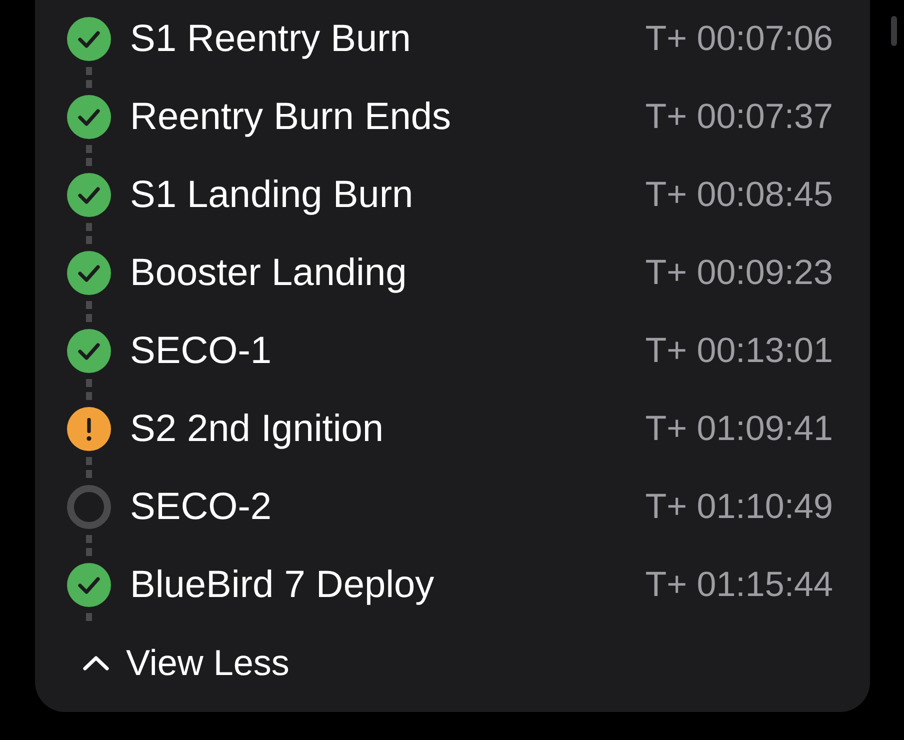 The width and height of the screenshot is (904, 740). I want to click on event-time: T+ 00:08:45, so click(739, 195).